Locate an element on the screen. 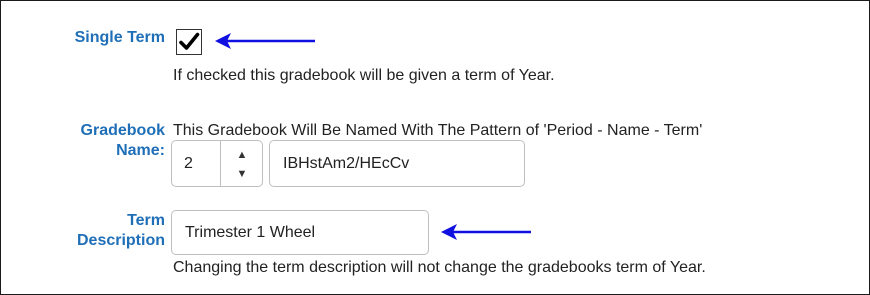 This screenshot has height=295, width=870. spin-up-icon: ▲ is located at coordinates (242, 154).